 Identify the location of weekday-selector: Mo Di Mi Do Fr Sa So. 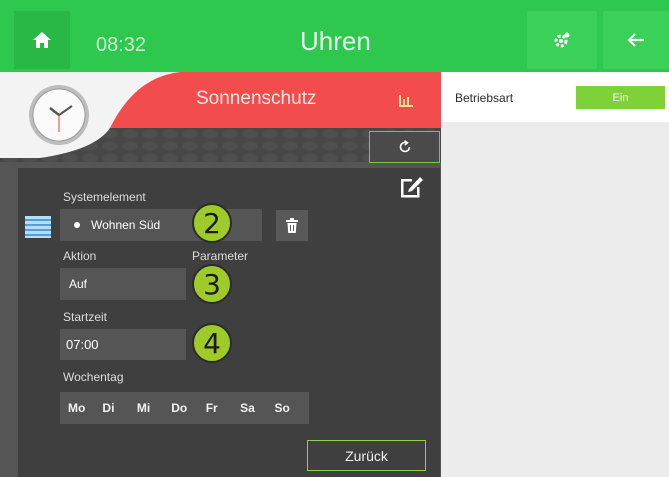
(184, 408).